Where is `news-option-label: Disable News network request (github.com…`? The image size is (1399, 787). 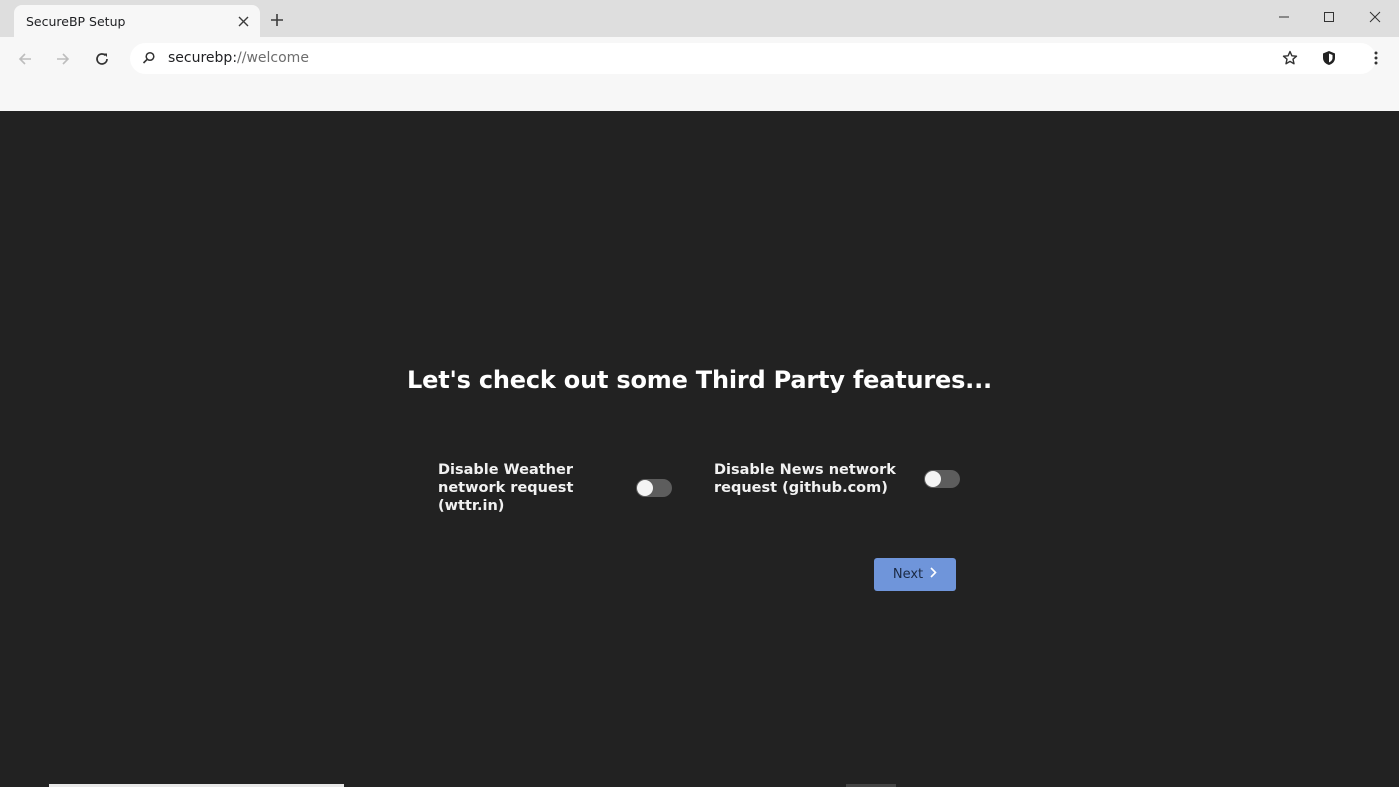 news-option-label: Disable News network request (github.com… is located at coordinates (805, 479).